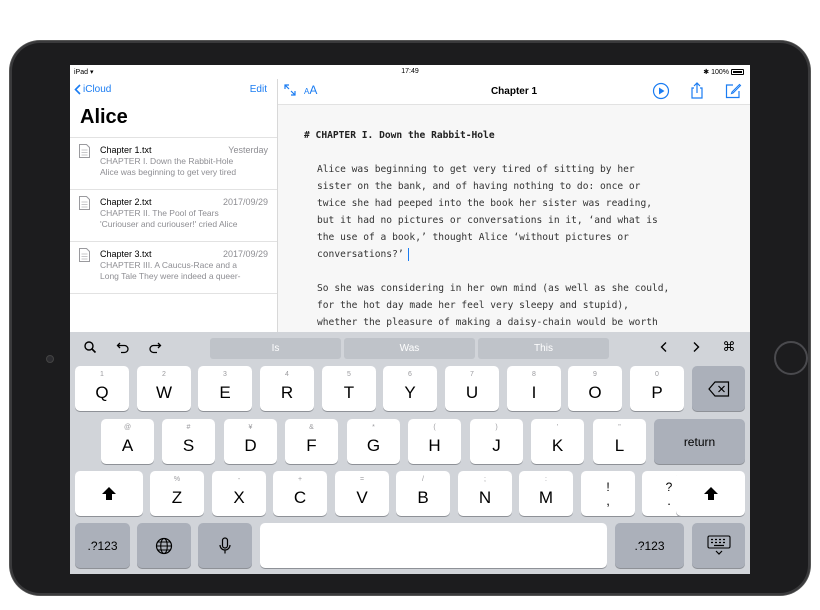  What do you see at coordinates (496, 441) in the screenshot?
I see `key-j: ) J` at bounding box center [496, 441].